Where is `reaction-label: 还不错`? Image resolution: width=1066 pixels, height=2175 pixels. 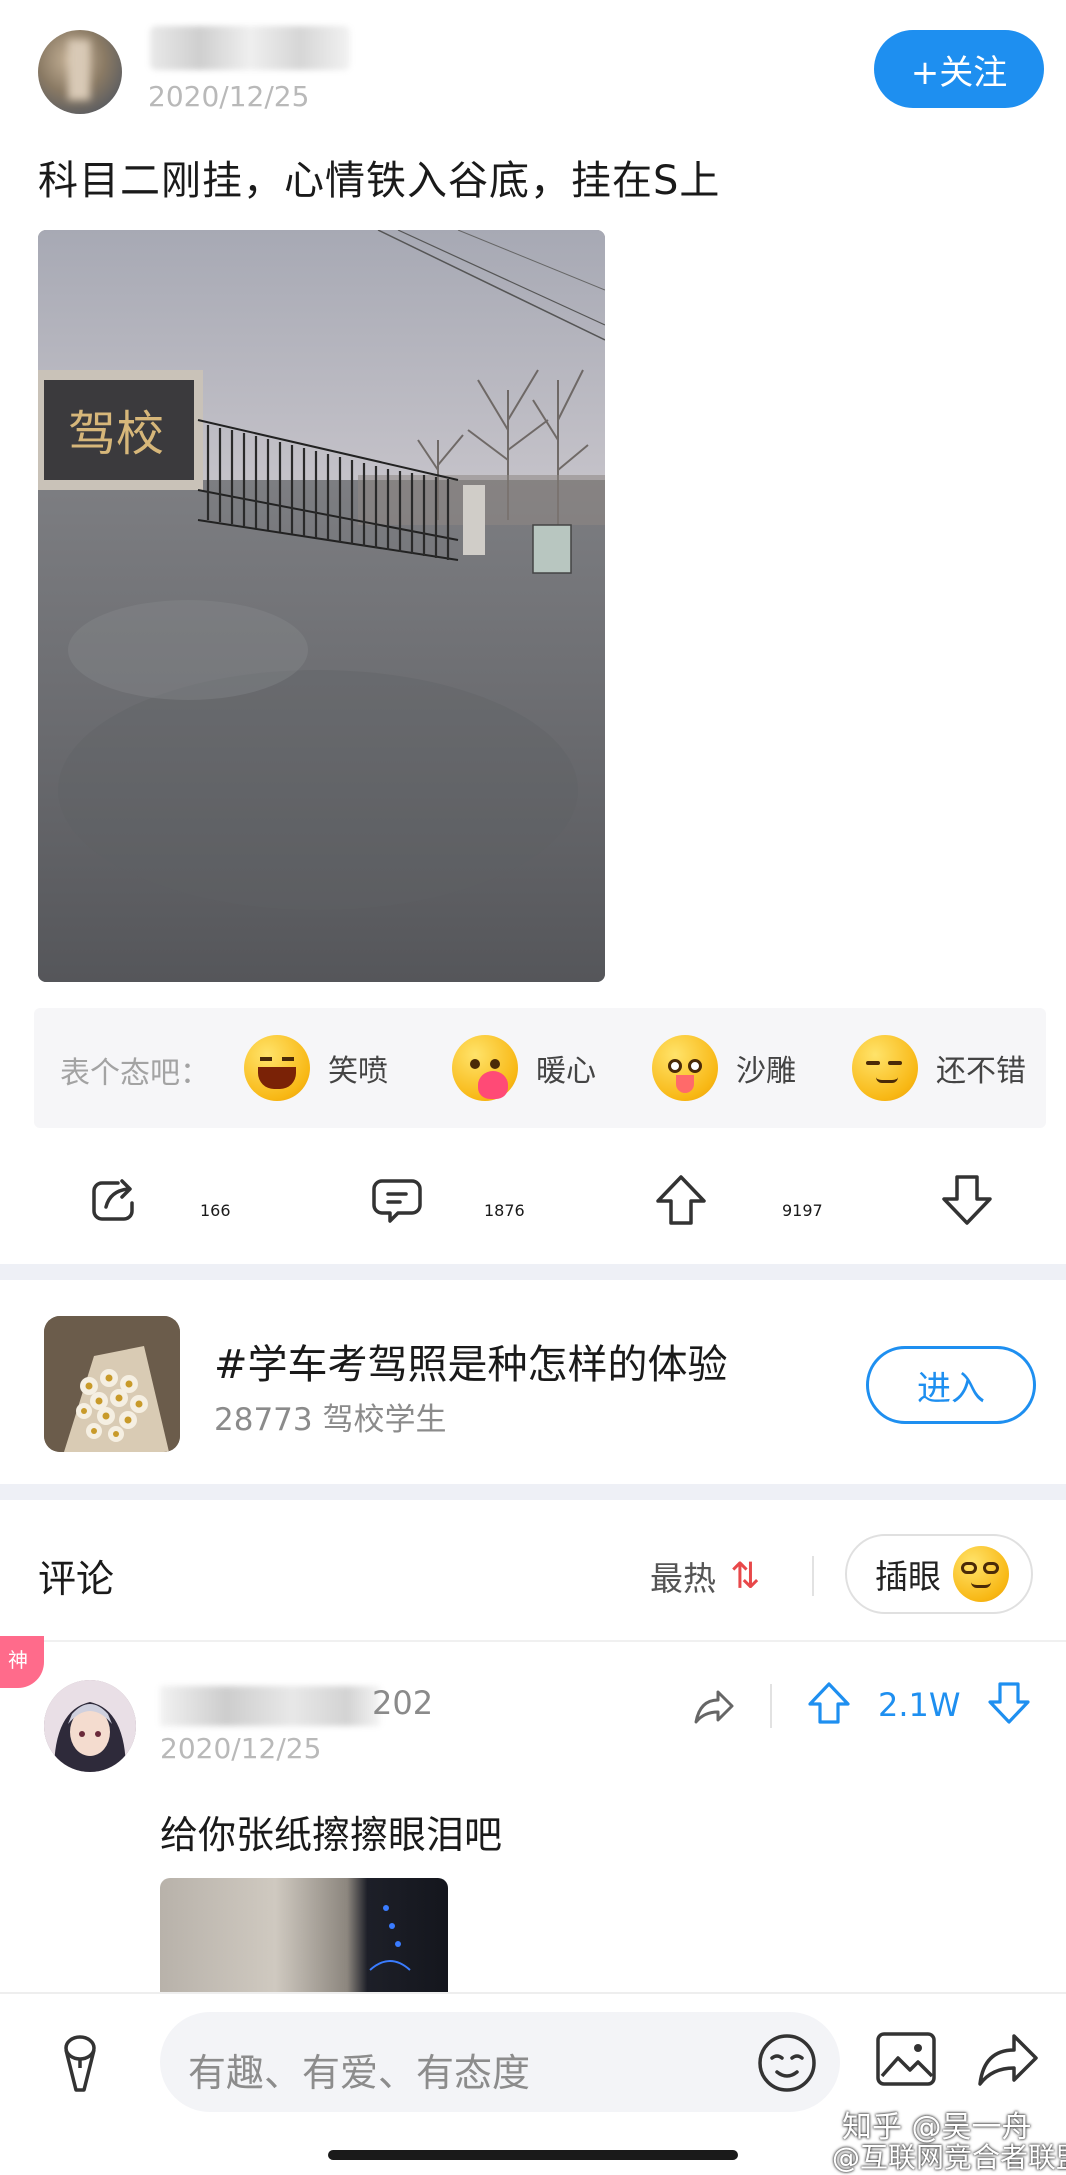 reaction-label: 还不错 is located at coordinates (981, 1071).